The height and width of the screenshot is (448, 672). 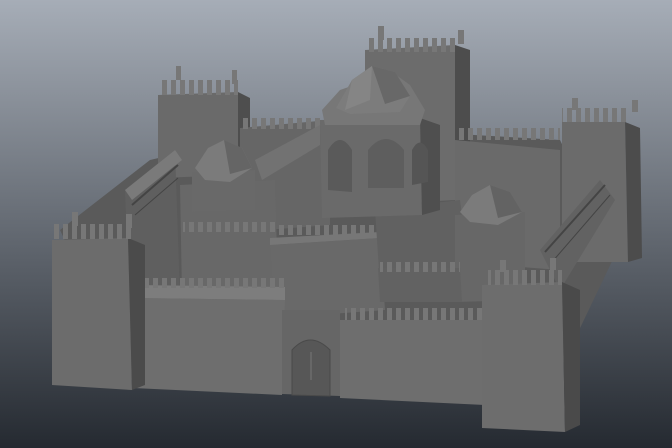 I want to click on inner-wall-right, so click(x=420, y=282).